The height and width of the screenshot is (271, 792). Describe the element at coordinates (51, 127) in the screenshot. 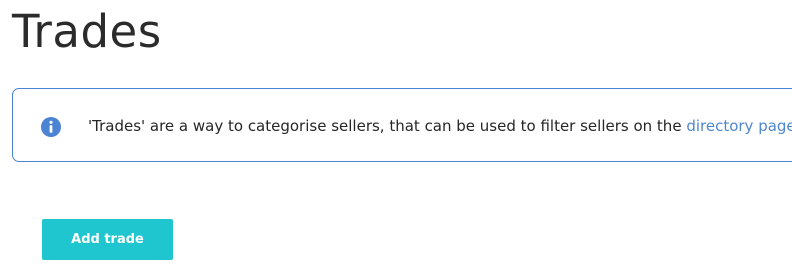

I see `info-circle-icon` at that location.